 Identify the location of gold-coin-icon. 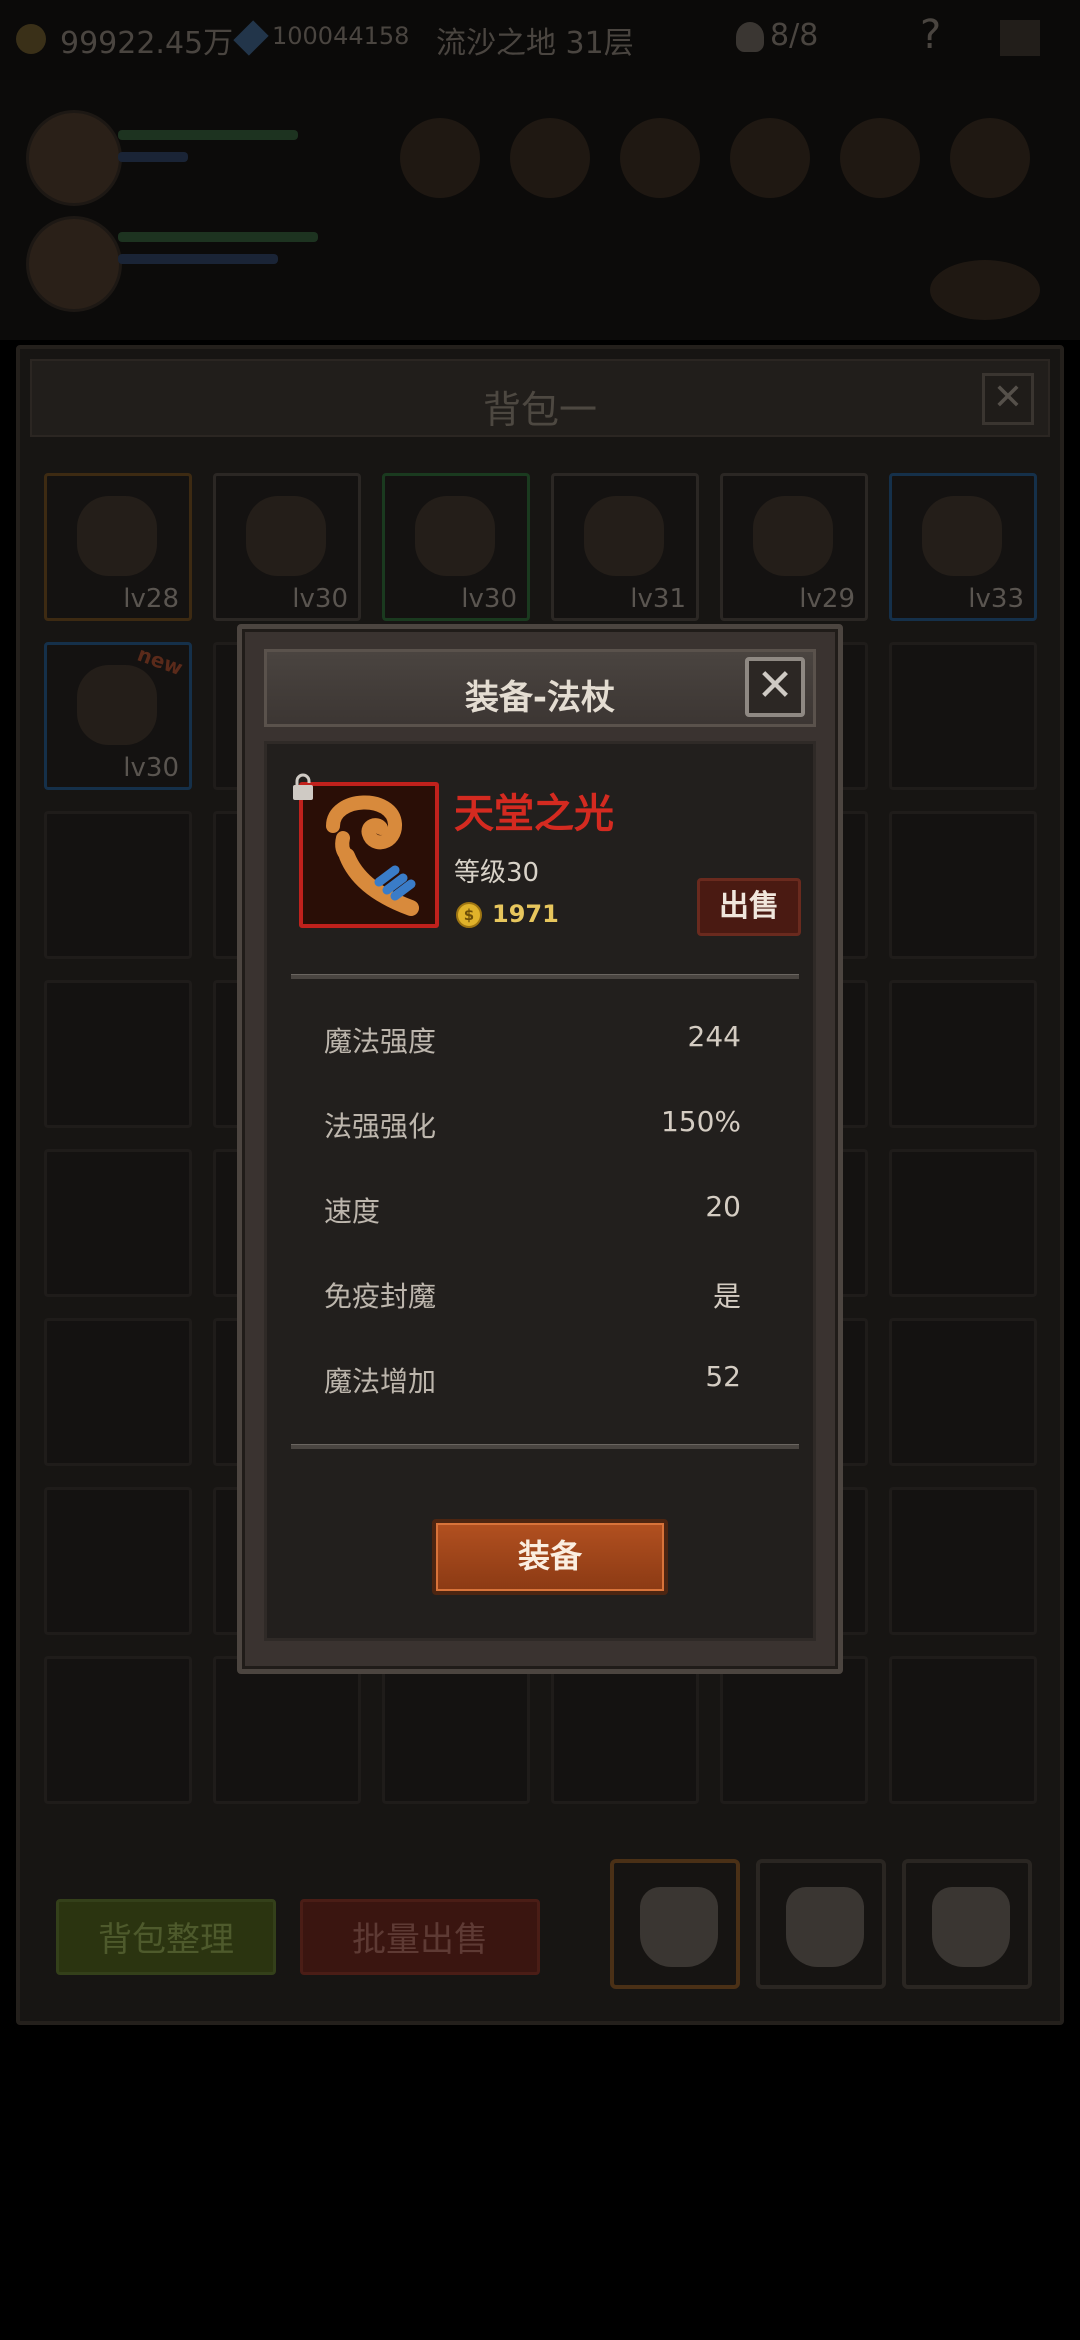
(31, 39).